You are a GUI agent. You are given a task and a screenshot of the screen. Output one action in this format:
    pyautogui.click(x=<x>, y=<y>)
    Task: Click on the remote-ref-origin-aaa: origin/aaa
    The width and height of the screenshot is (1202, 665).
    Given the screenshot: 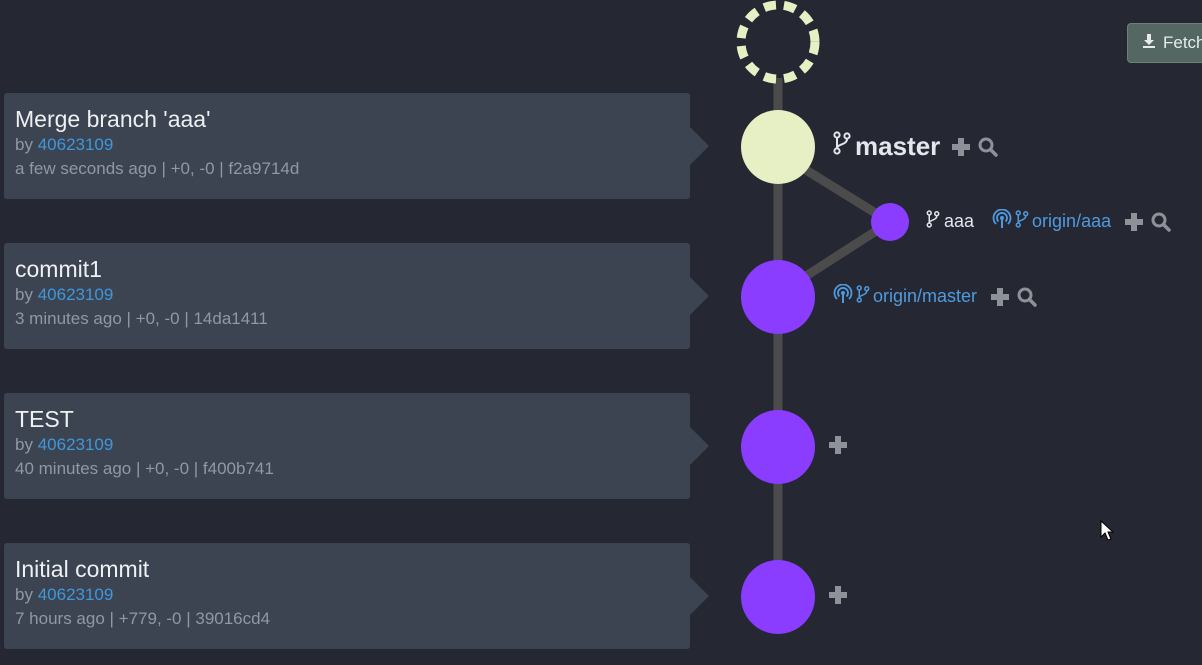 What is the action you would take?
    pyautogui.click(x=1052, y=221)
    